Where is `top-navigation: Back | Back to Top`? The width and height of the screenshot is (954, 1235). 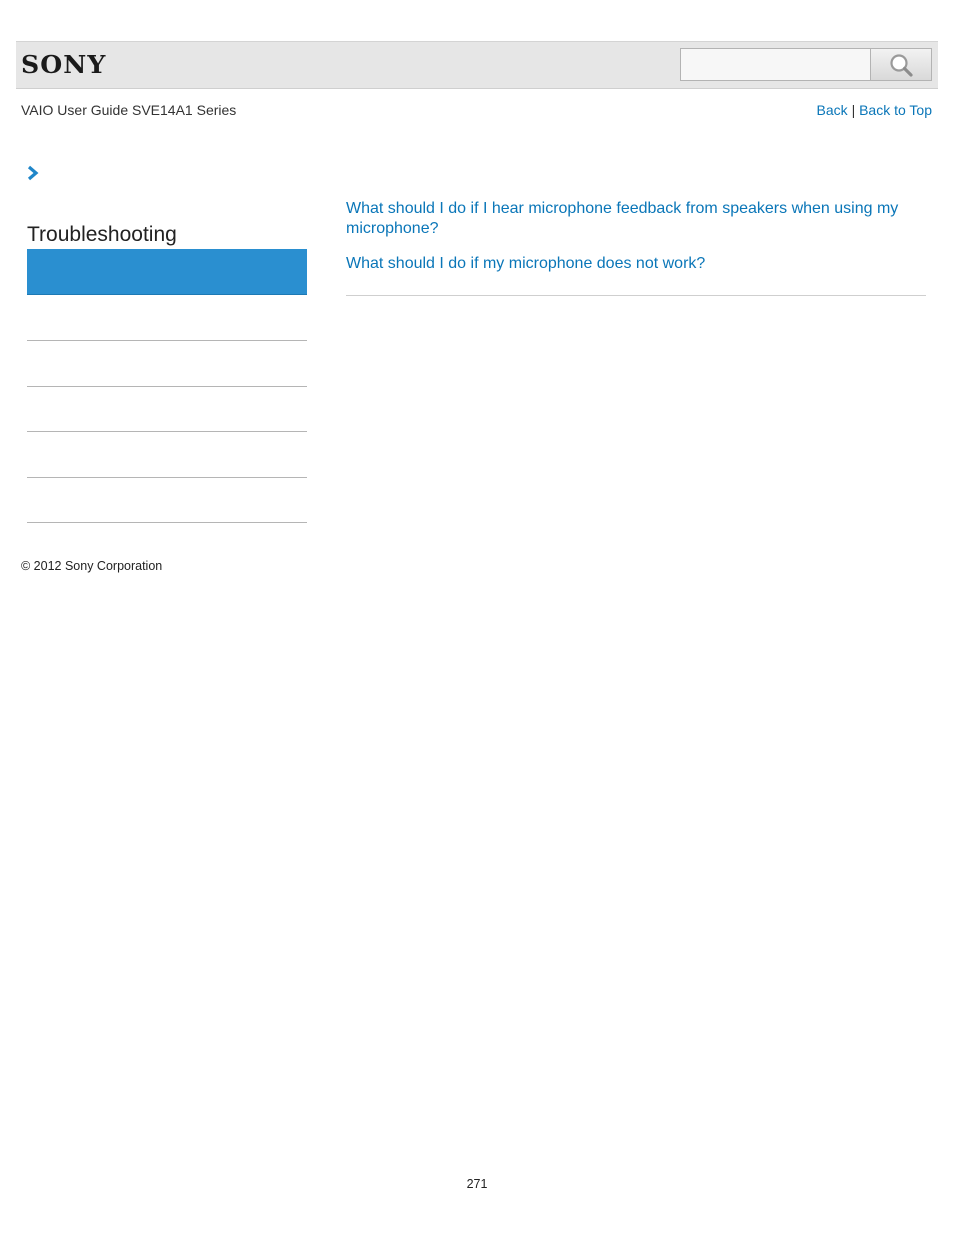
top-navigation: Back | Back to Top is located at coordinates (874, 110).